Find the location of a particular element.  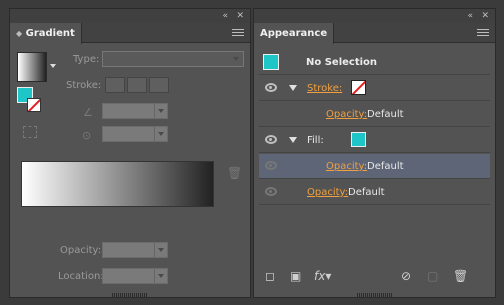

opacity-label: Opacity: is located at coordinates (81, 250).